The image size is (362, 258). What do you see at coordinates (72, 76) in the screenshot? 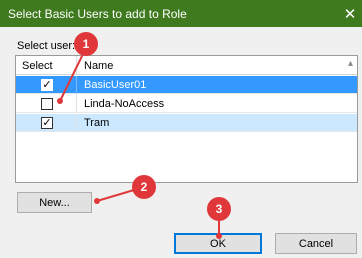
I see `callout-1-line` at bounding box center [72, 76].